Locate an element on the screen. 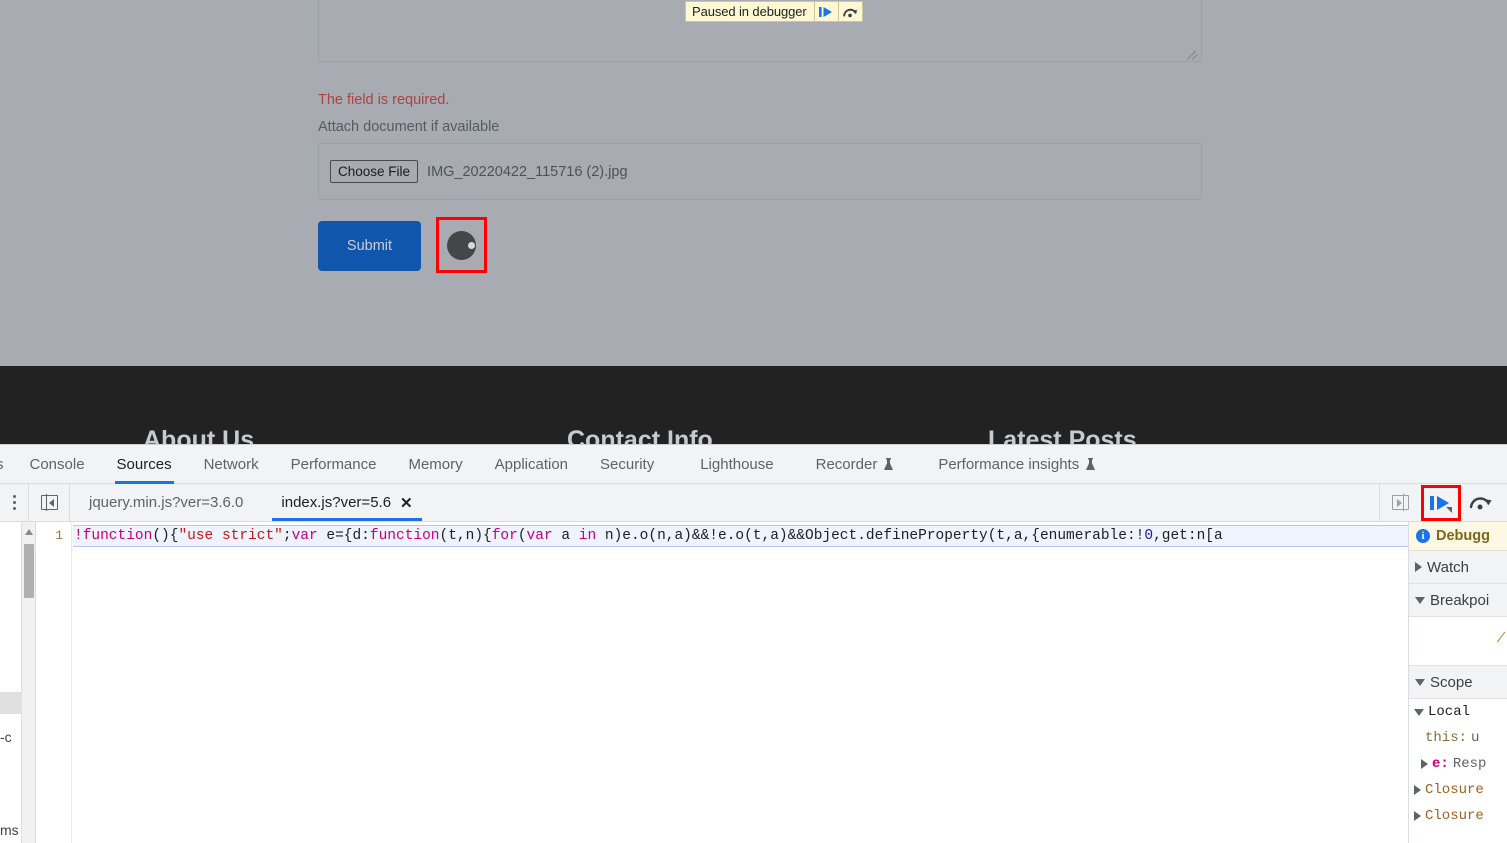  loading-spinner-icon is located at coordinates (461, 245).